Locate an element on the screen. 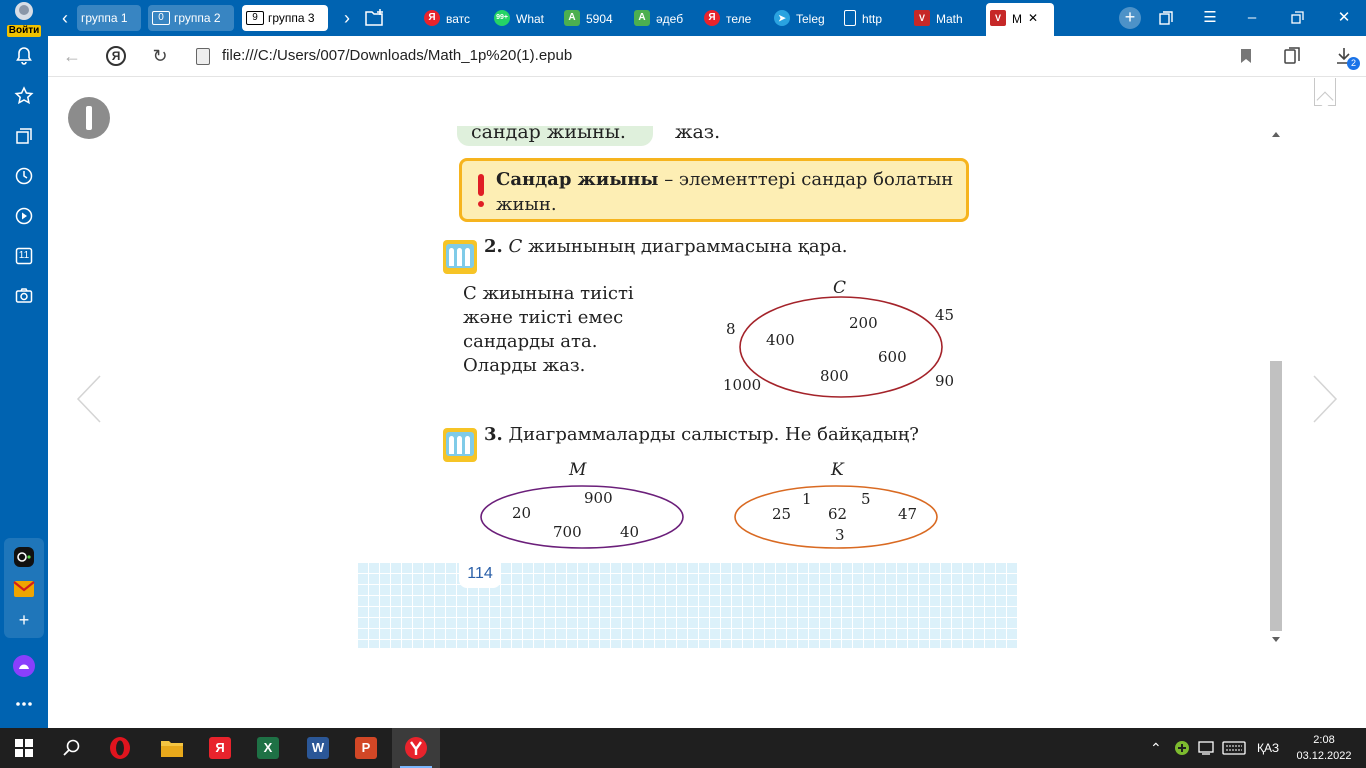 The image size is (1366, 768). yandex-browser-taskbar-icon: Я is located at coordinates (220, 748).